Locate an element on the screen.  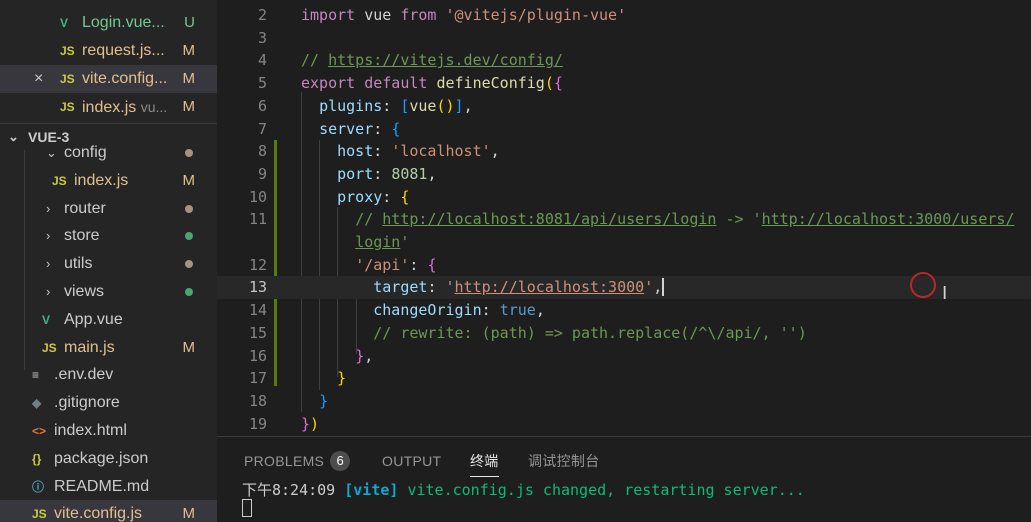
file-name-label: index.html is located at coordinates (90, 430).